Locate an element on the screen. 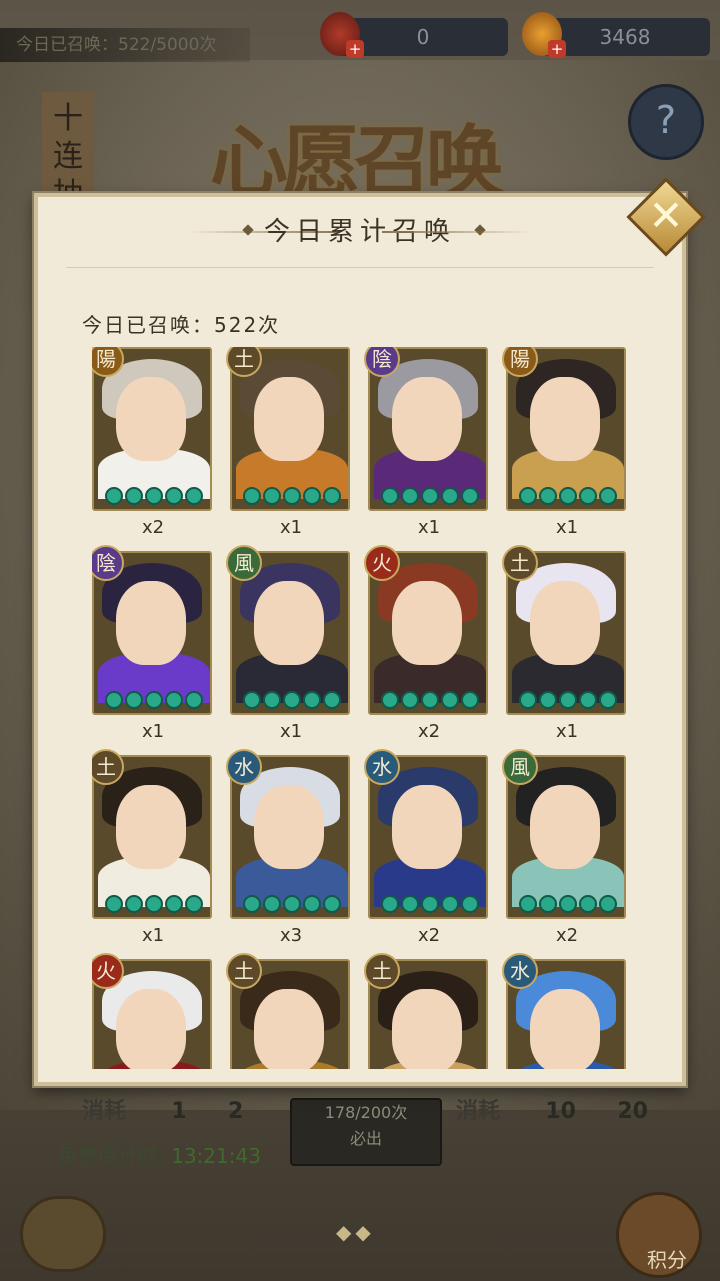 The width and height of the screenshot is (720, 1281). hero-card: 水 x3 is located at coordinates (289, 847).